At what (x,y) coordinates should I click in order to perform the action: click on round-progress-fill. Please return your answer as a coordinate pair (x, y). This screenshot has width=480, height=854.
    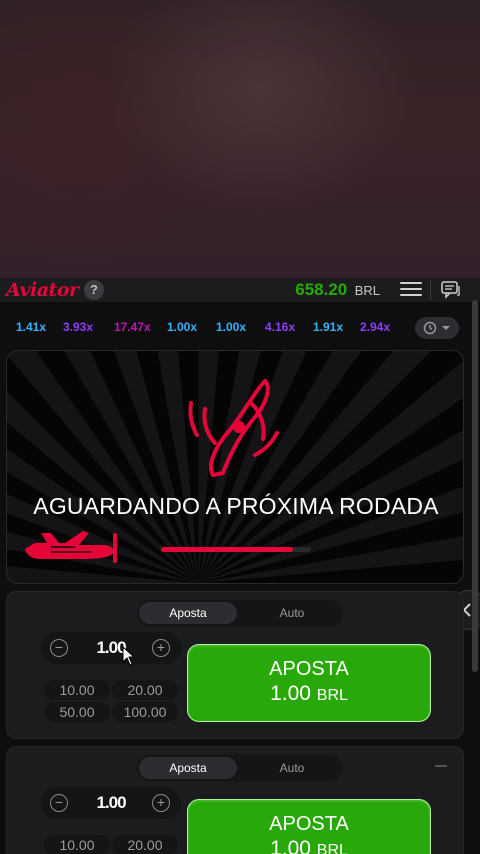
    Looking at the image, I should click on (227, 549).